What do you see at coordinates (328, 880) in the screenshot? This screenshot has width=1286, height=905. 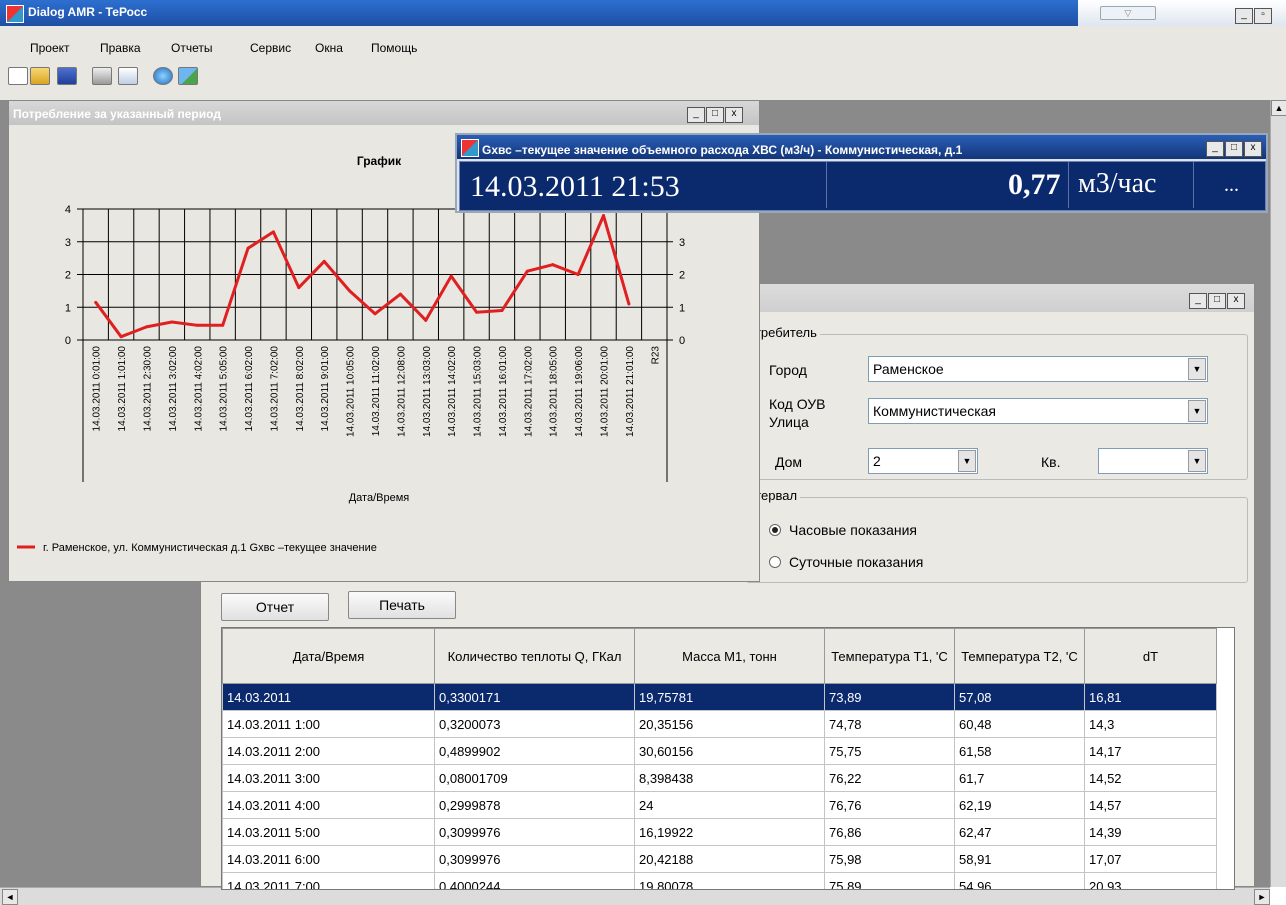 I see `table-cell: 14.03.2011 7:00` at bounding box center [328, 880].